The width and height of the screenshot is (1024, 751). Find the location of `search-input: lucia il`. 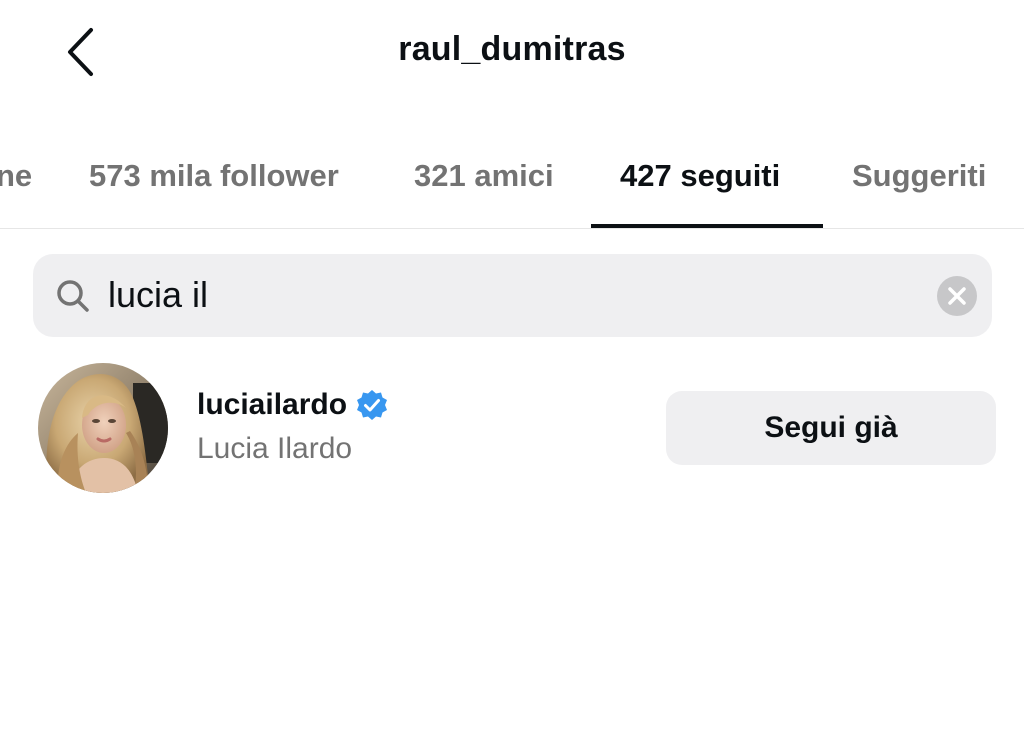

search-input: lucia il is located at coordinates (158, 295).